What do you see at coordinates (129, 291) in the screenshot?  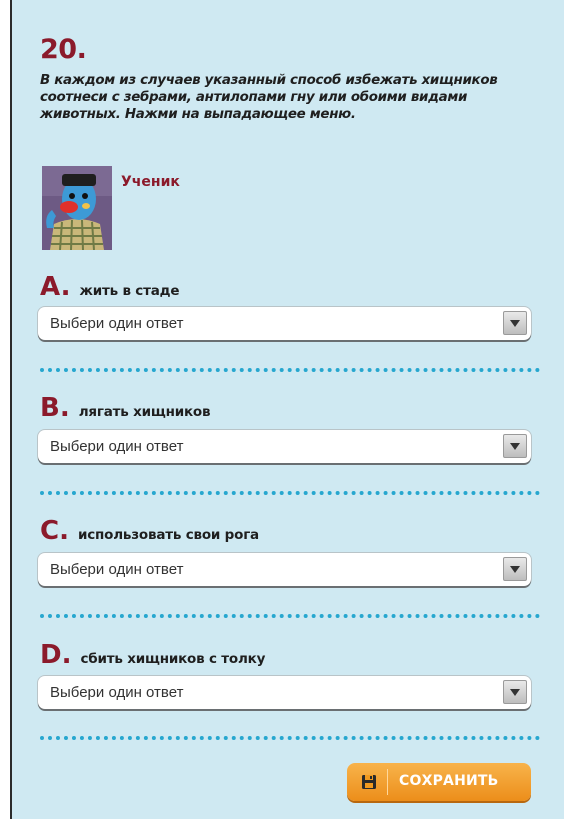 I see `item-a-text: жить в стаде` at bounding box center [129, 291].